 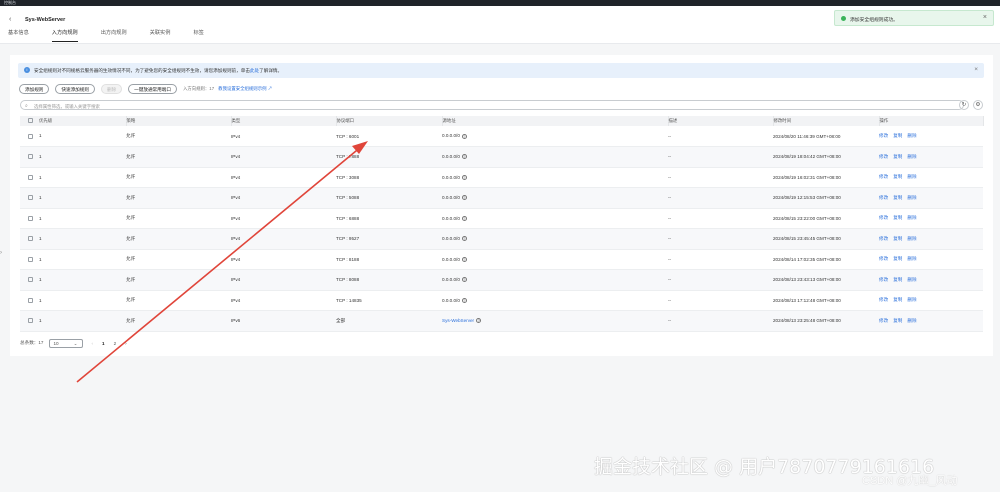 I want to click on annotation-arrow, so click(x=222, y=262).